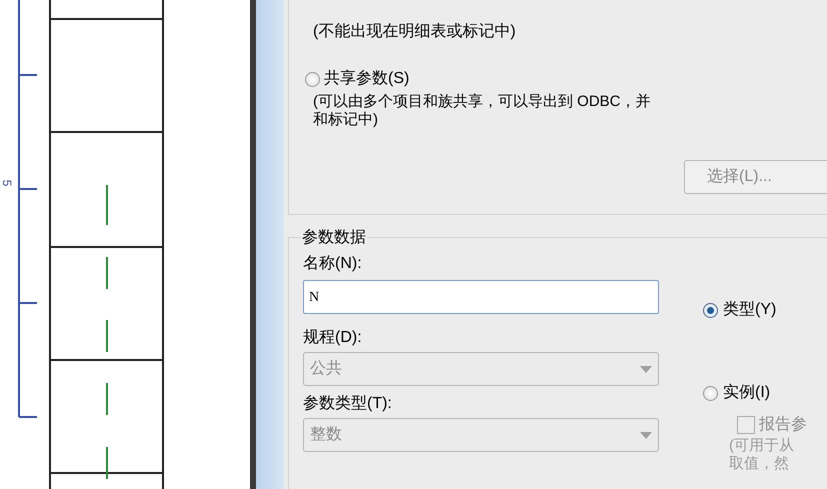 This screenshot has height=489, width=827. What do you see at coordinates (482, 102) in the screenshot?
I see `option-note: (可以由多个项目和族共享，可以导出到 ODBC，并` at bounding box center [482, 102].